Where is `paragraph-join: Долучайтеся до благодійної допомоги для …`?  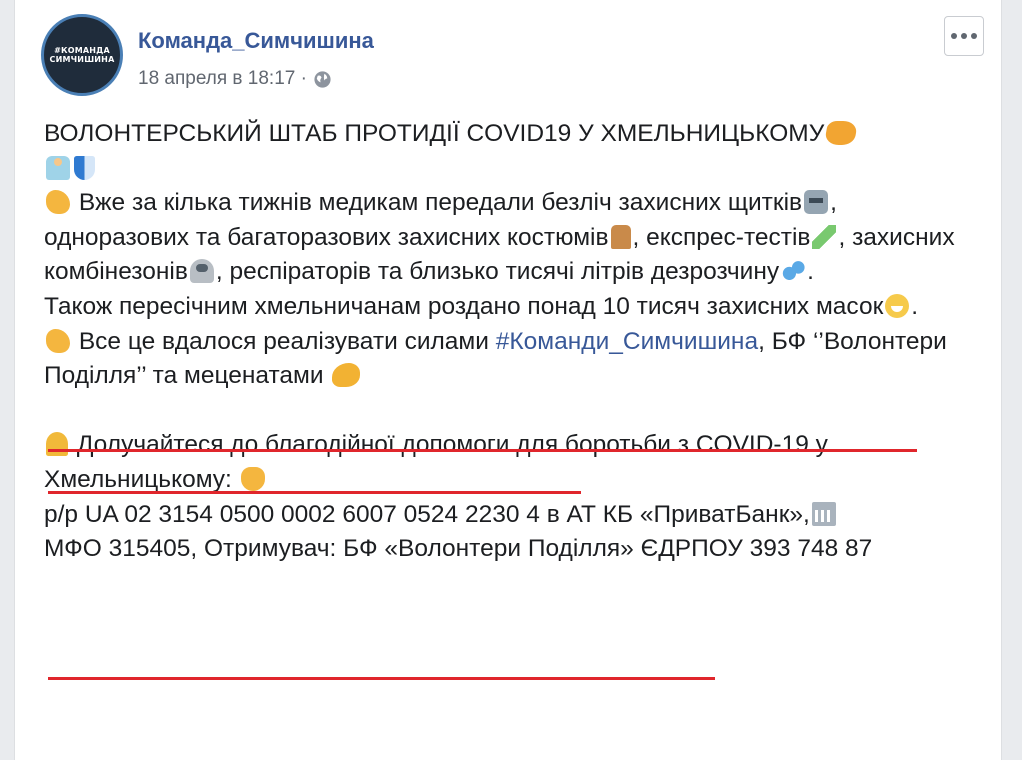 paragraph-join: Долучайтеся до благодійної допомоги для … is located at coordinates (509, 462).